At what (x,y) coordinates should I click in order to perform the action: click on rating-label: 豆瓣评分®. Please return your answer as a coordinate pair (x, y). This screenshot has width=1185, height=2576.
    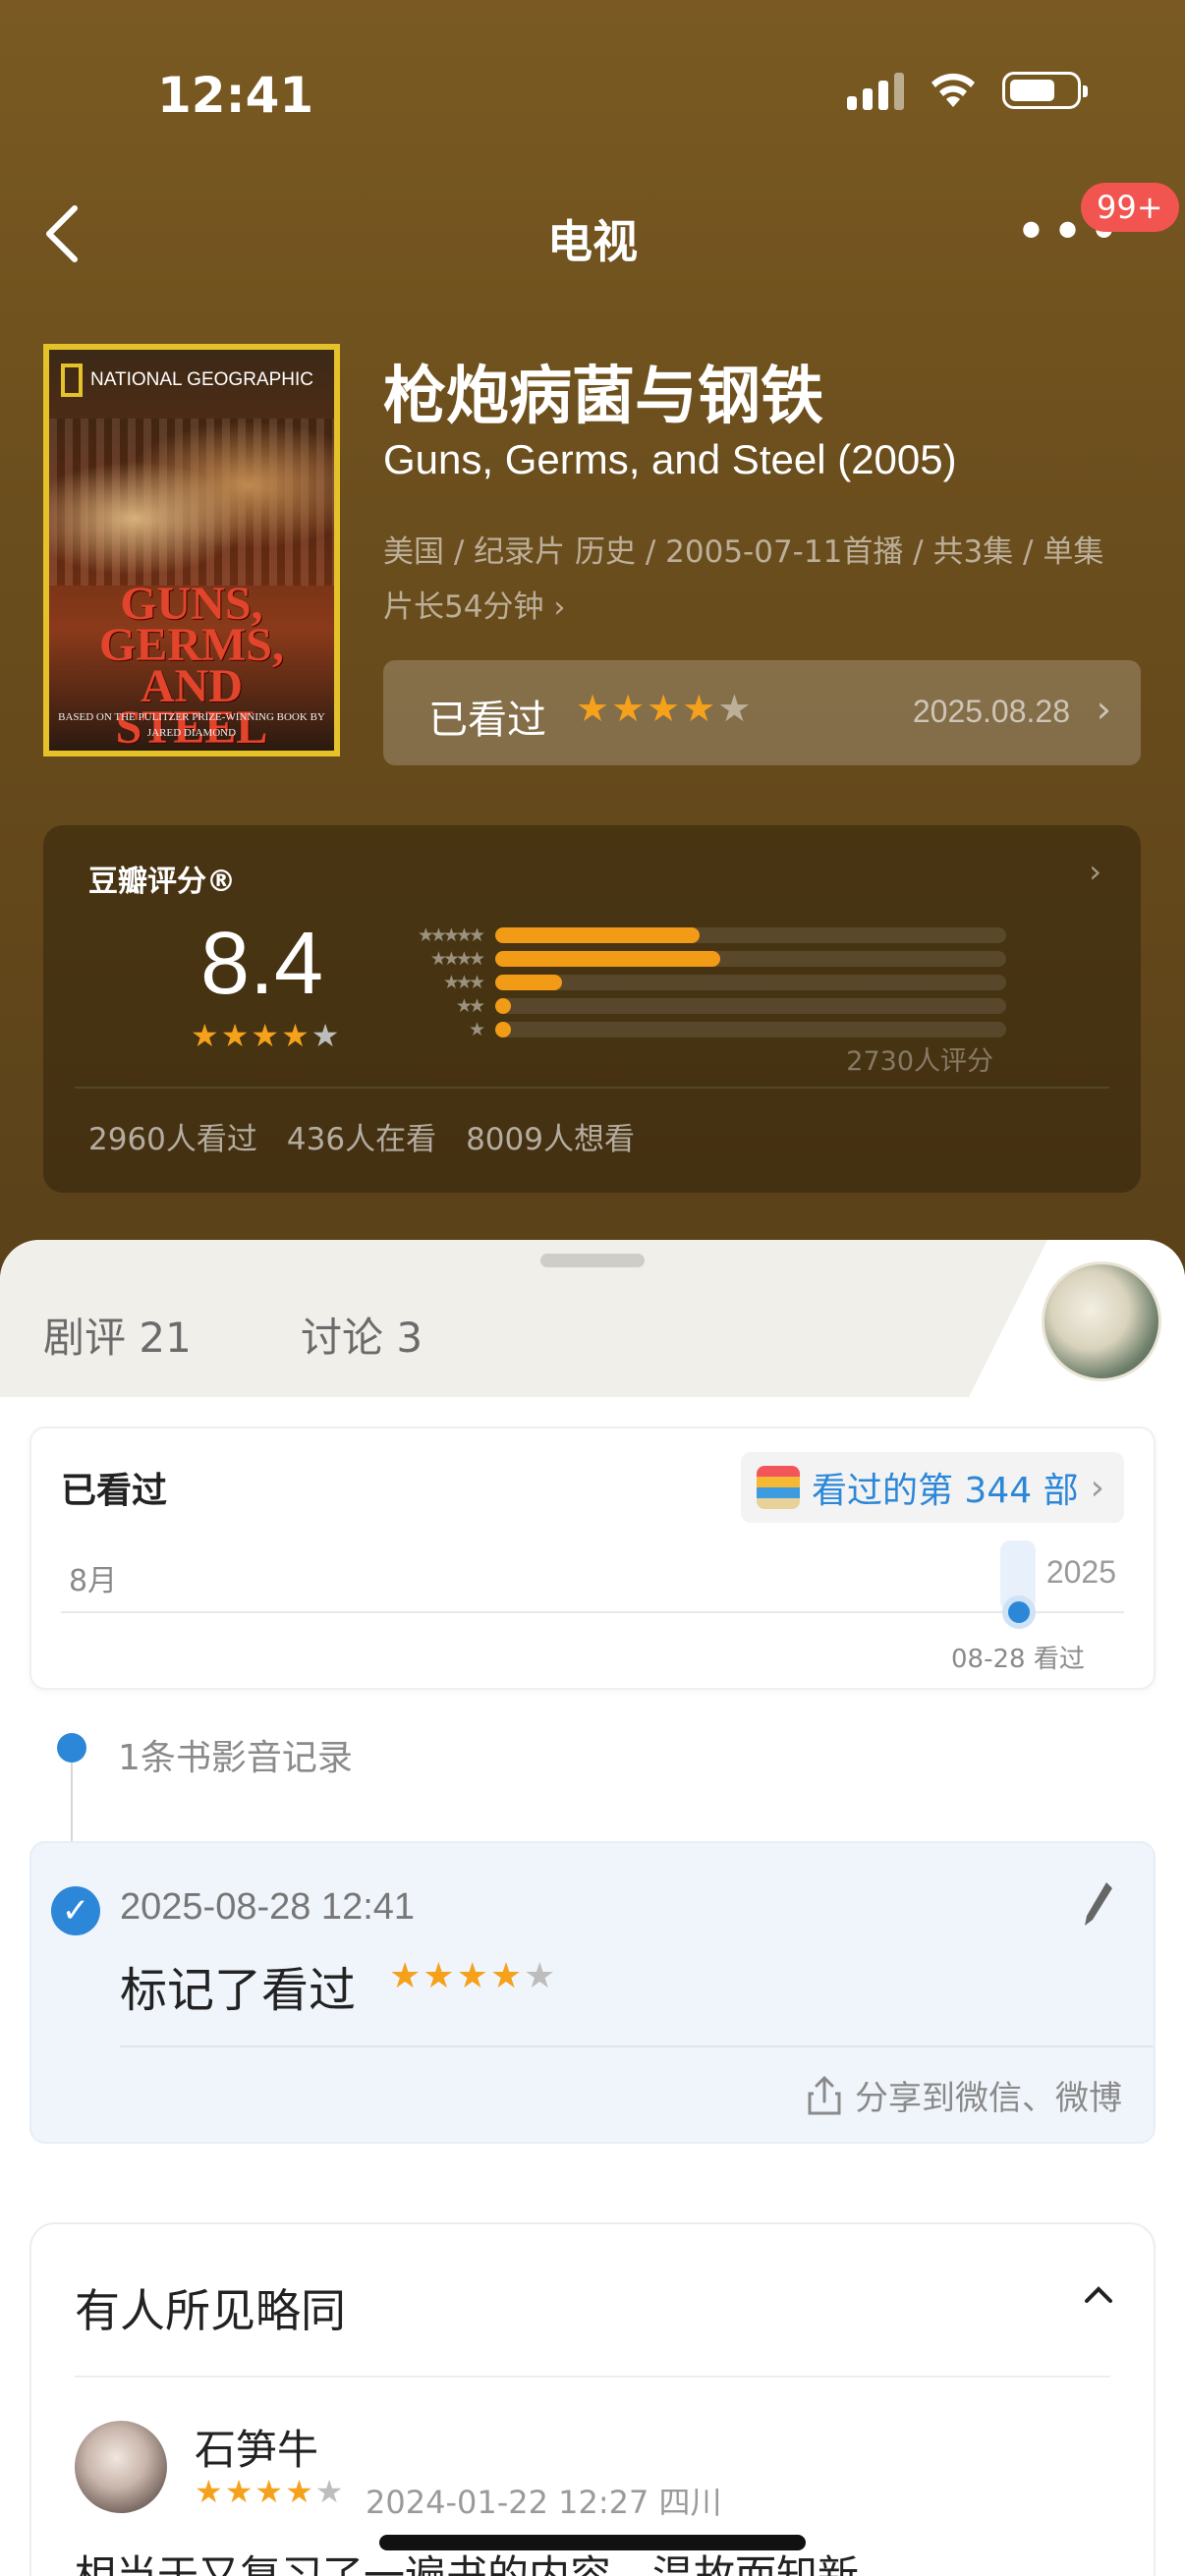
    Looking at the image, I should click on (162, 882).